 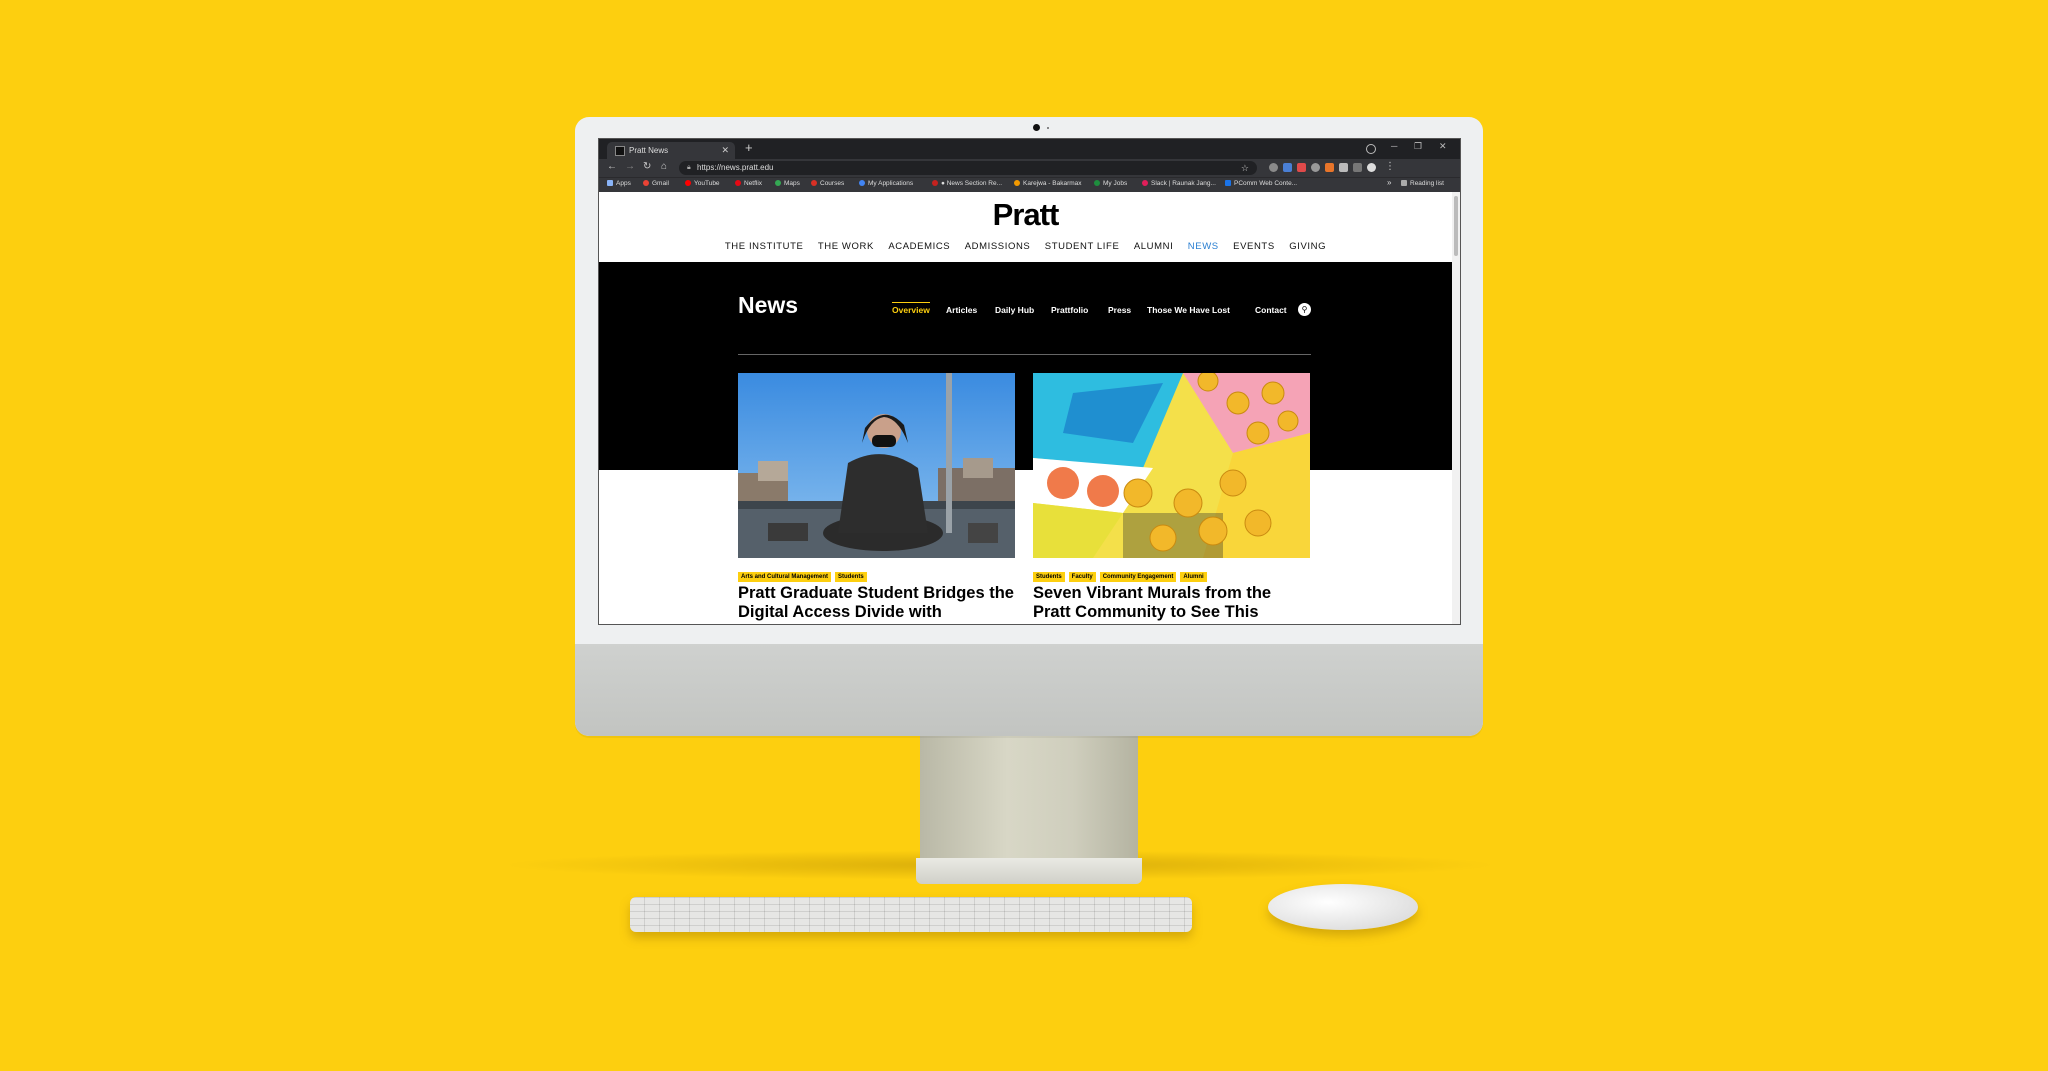 What do you see at coordinates (1048, 183) in the screenshot?
I see `bookmark-karejwa: Karejwa - Bakarmax` at bounding box center [1048, 183].